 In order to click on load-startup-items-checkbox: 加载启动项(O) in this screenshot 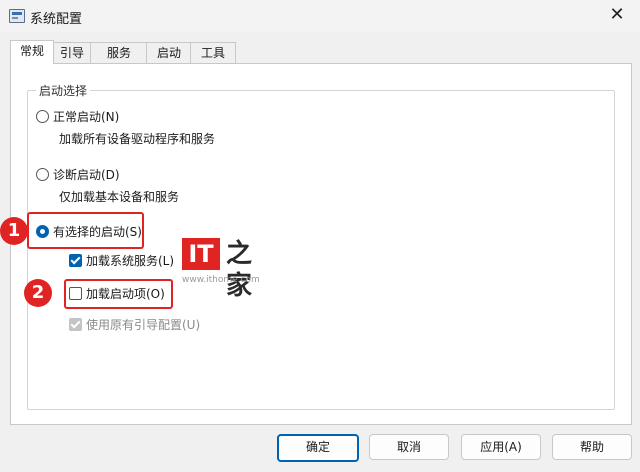, I will do `click(117, 293)`.